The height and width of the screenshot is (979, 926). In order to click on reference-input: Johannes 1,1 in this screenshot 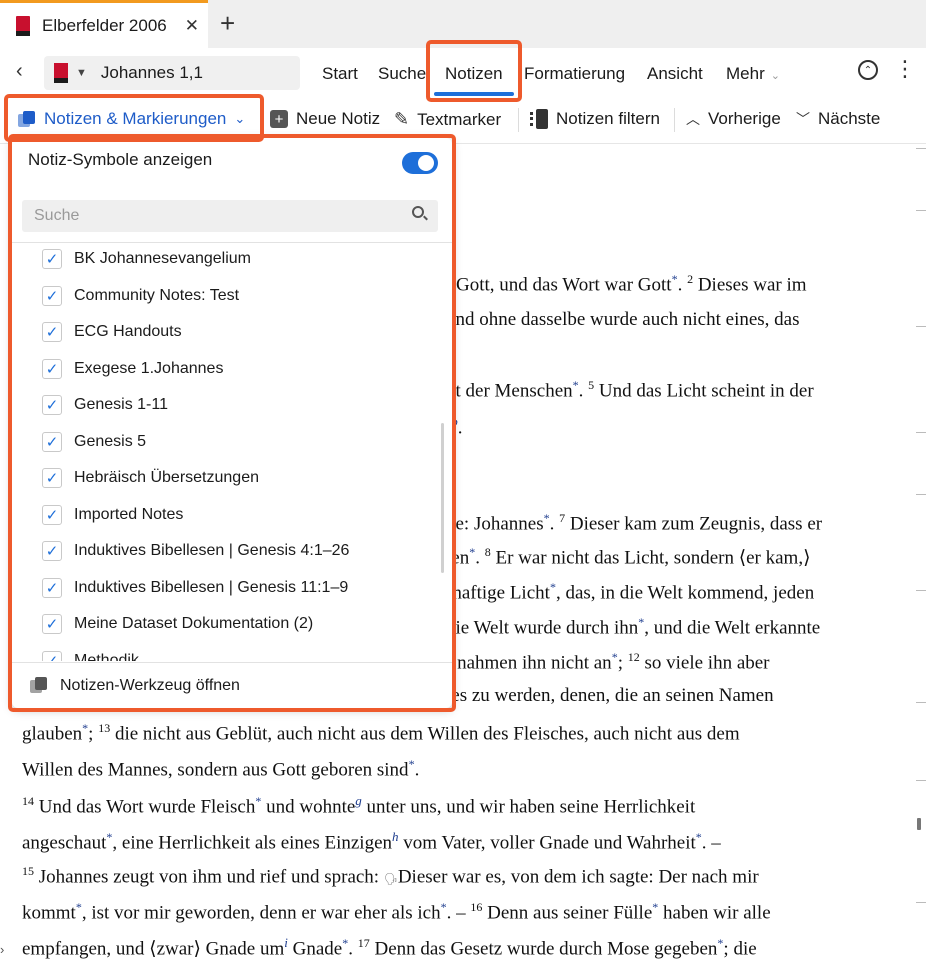, I will do `click(152, 73)`.